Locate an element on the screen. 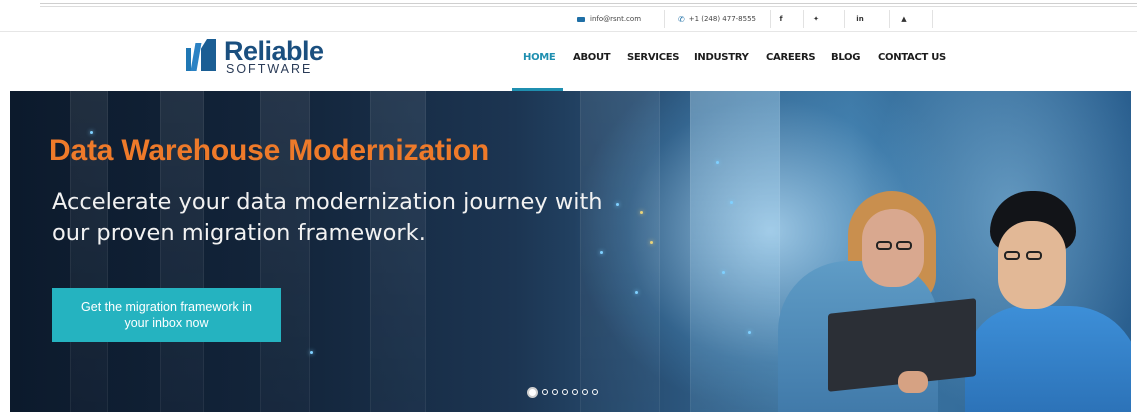 The height and width of the screenshot is (412, 1137). hero-title: Data Warehouse Modernization is located at coordinates (269, 150).